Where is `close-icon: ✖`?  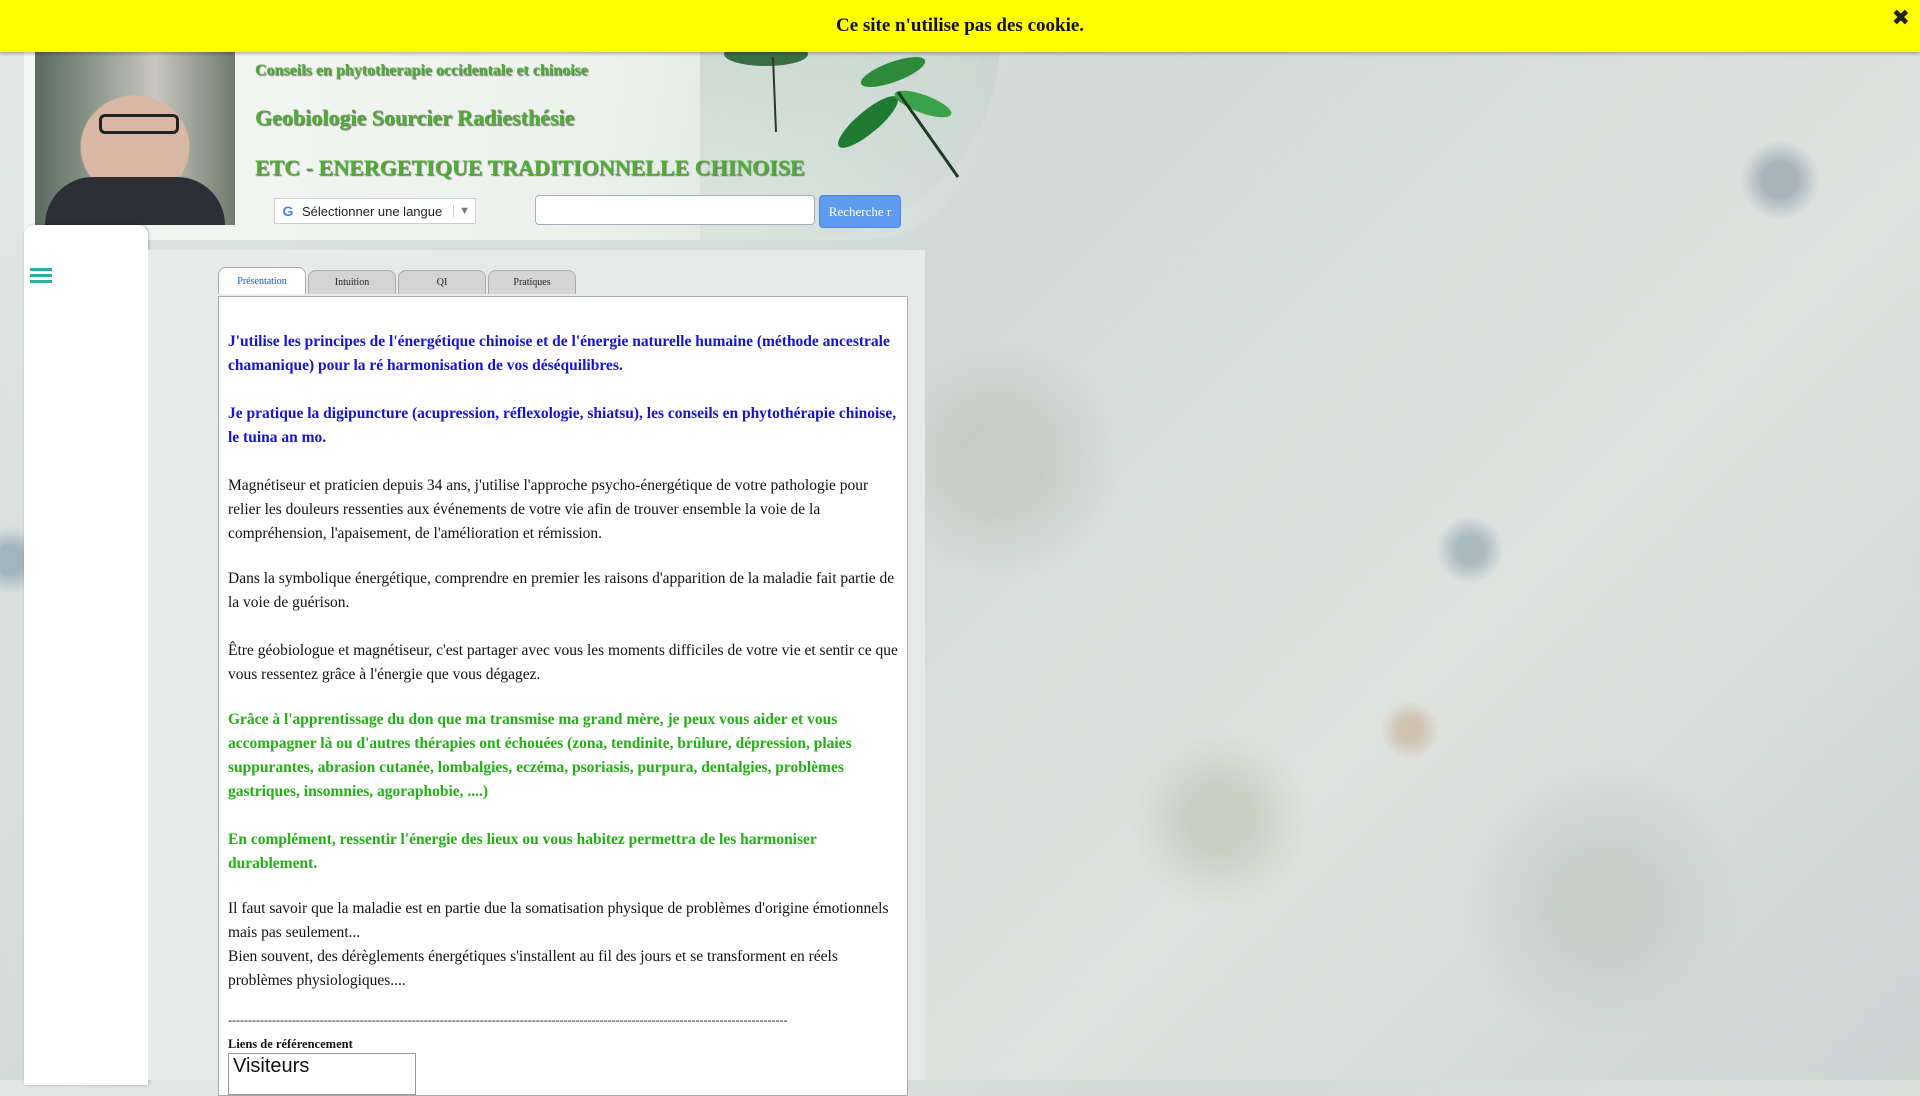
close-icon: ✖ is located at coordinates (1901, 18).